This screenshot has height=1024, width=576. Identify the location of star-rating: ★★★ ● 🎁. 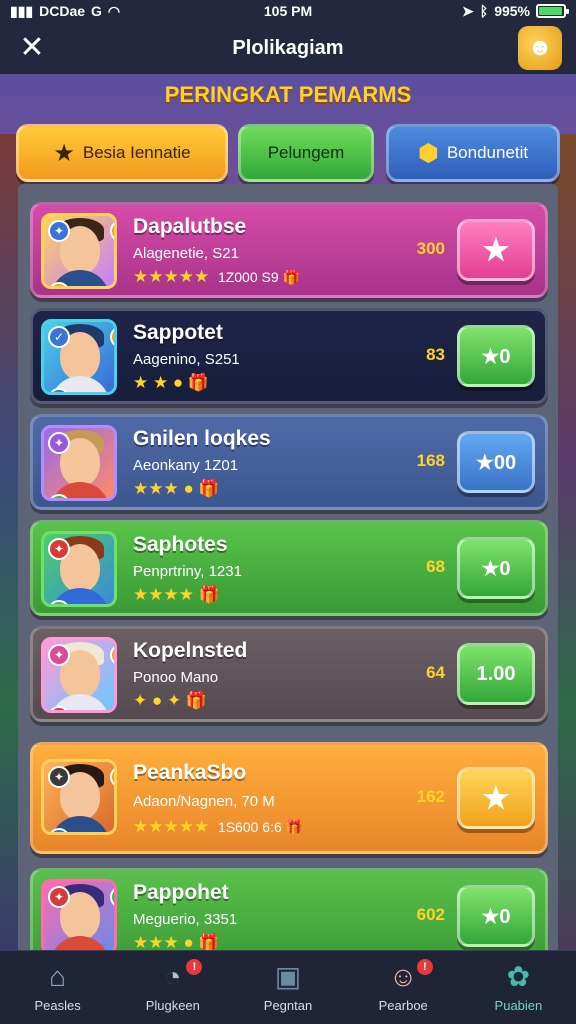
(176, 488).